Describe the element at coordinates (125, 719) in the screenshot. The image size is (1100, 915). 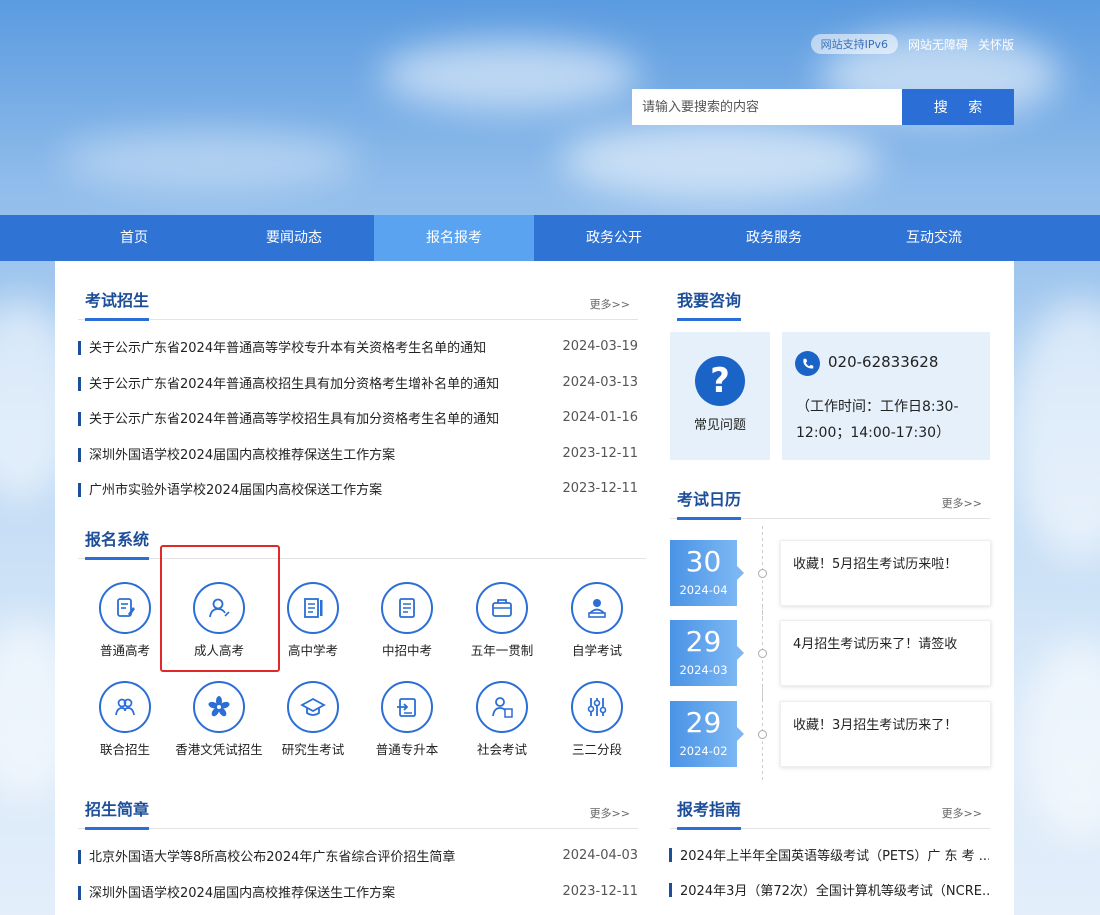
I see `system-joint-enrollment: 联合招生` at that location.